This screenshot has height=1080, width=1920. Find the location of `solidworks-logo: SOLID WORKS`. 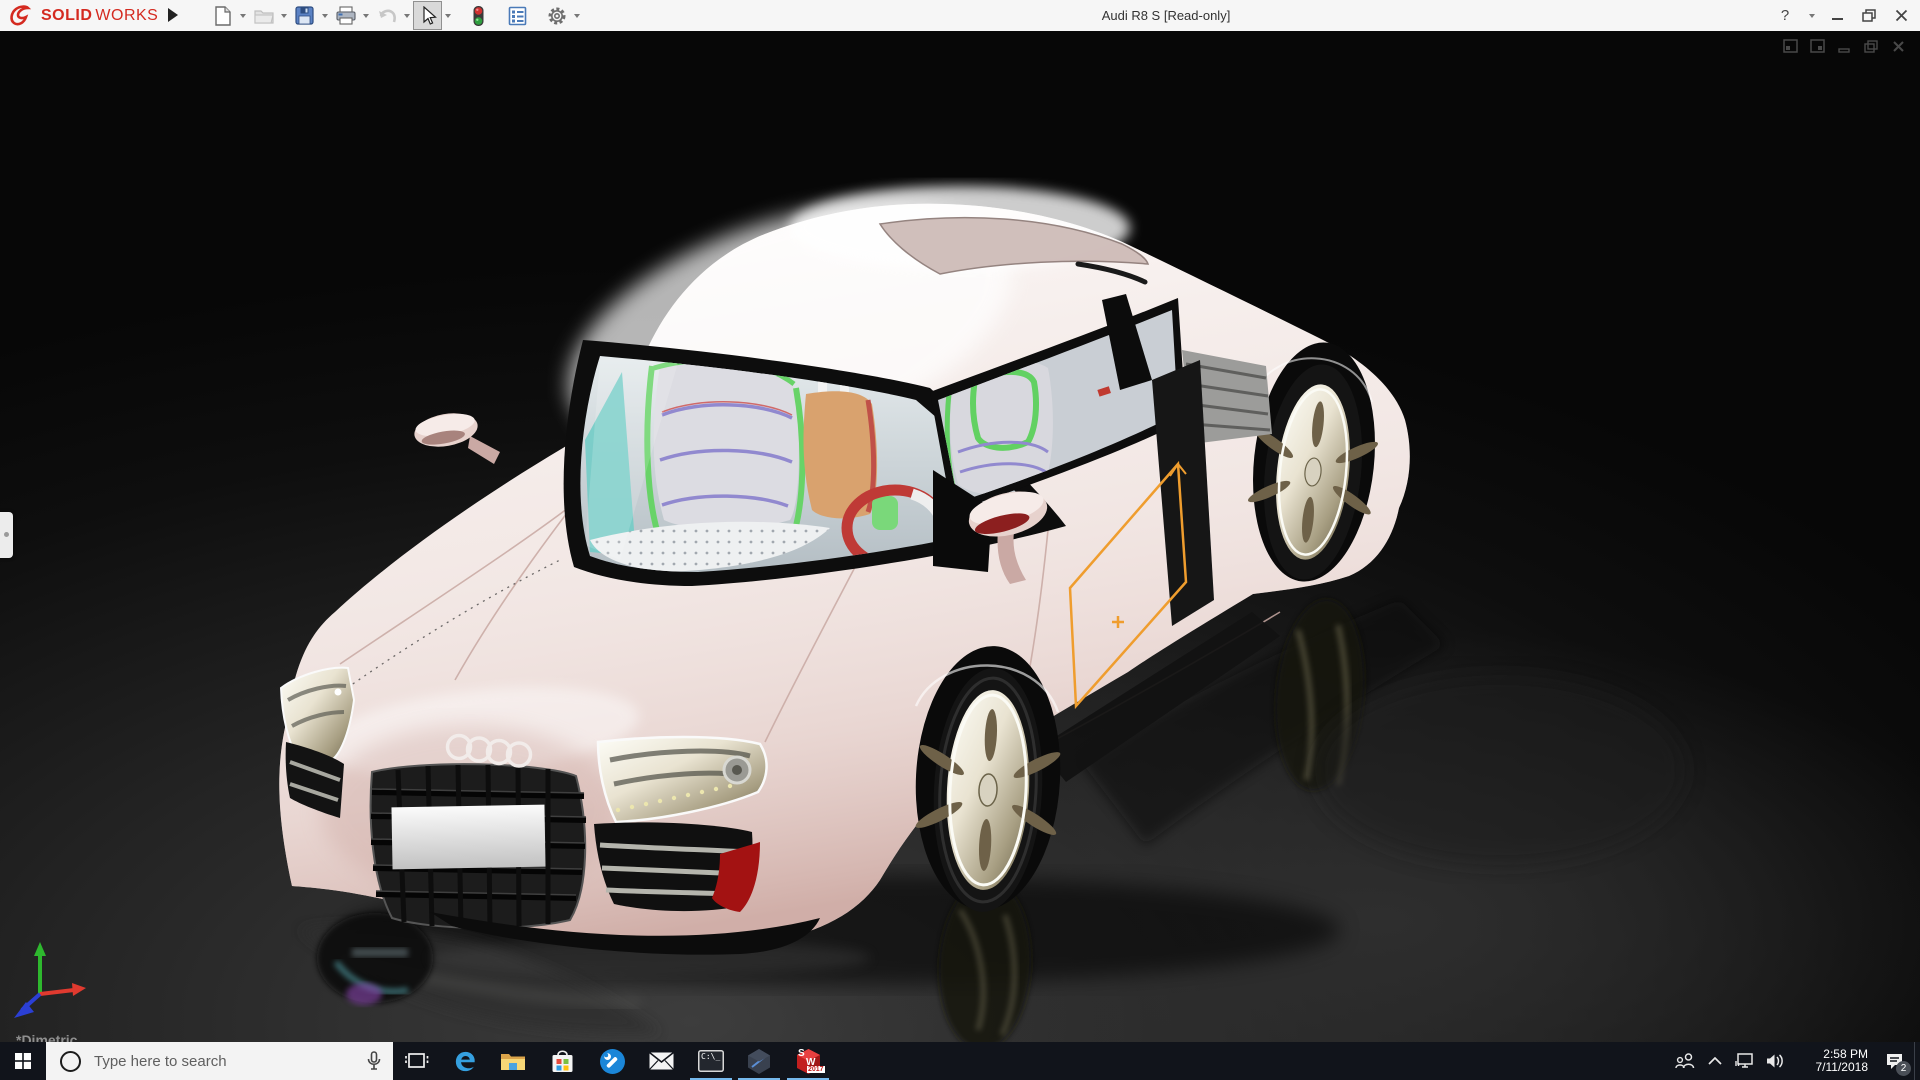

solidworks-logo: SOLID WORKS is located at coordinates (83, 15).